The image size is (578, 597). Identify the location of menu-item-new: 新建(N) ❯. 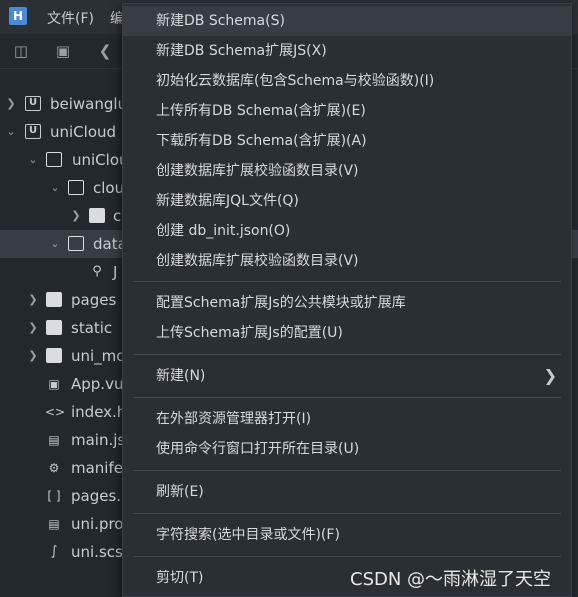
(347, 376).